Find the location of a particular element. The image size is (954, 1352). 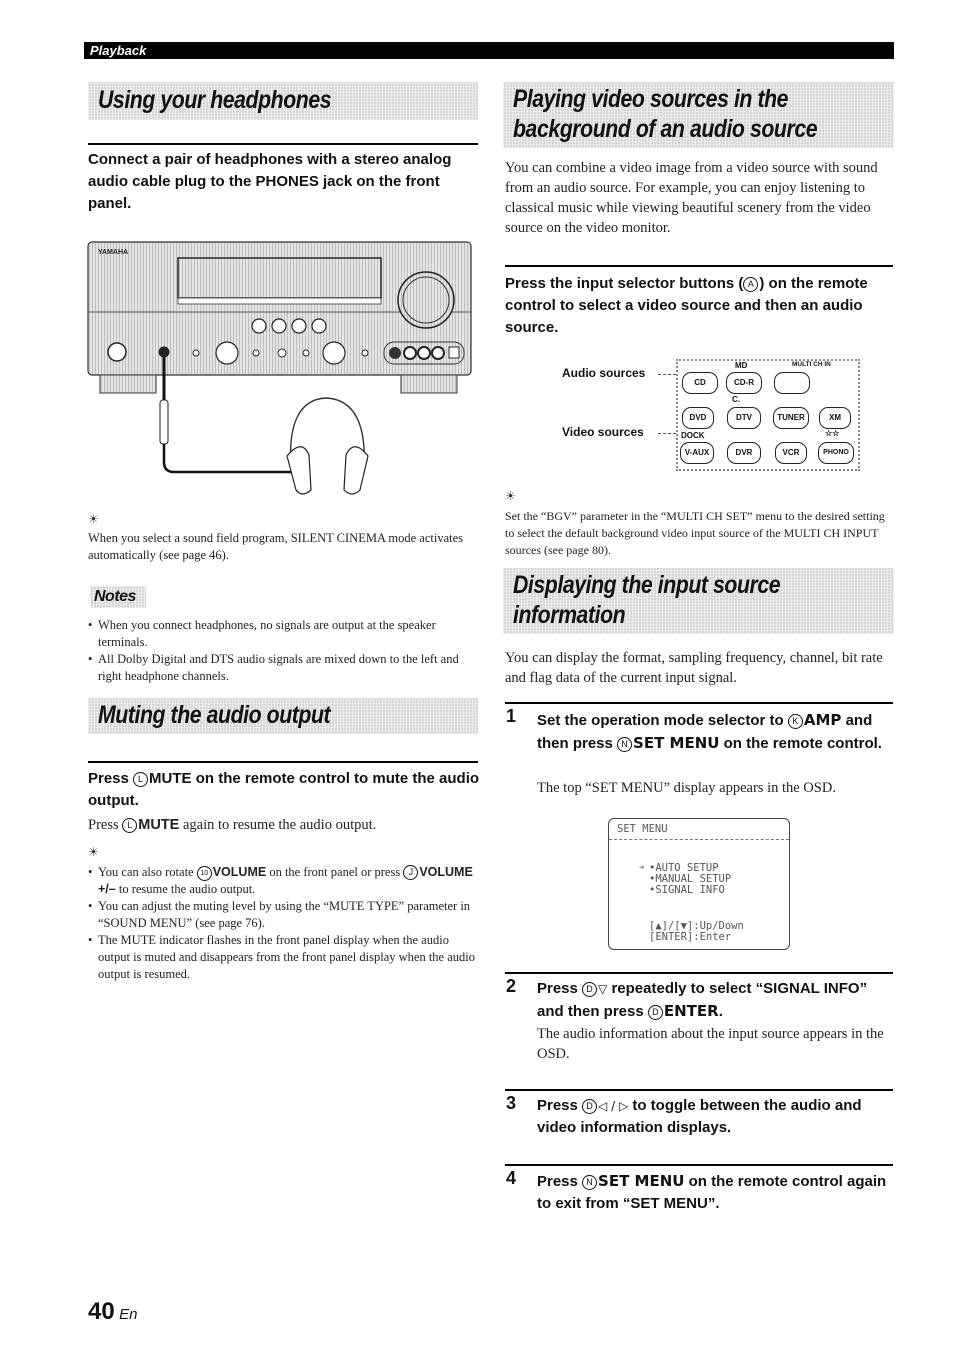

page-number: 40 is located at coordinates (101, 1311).